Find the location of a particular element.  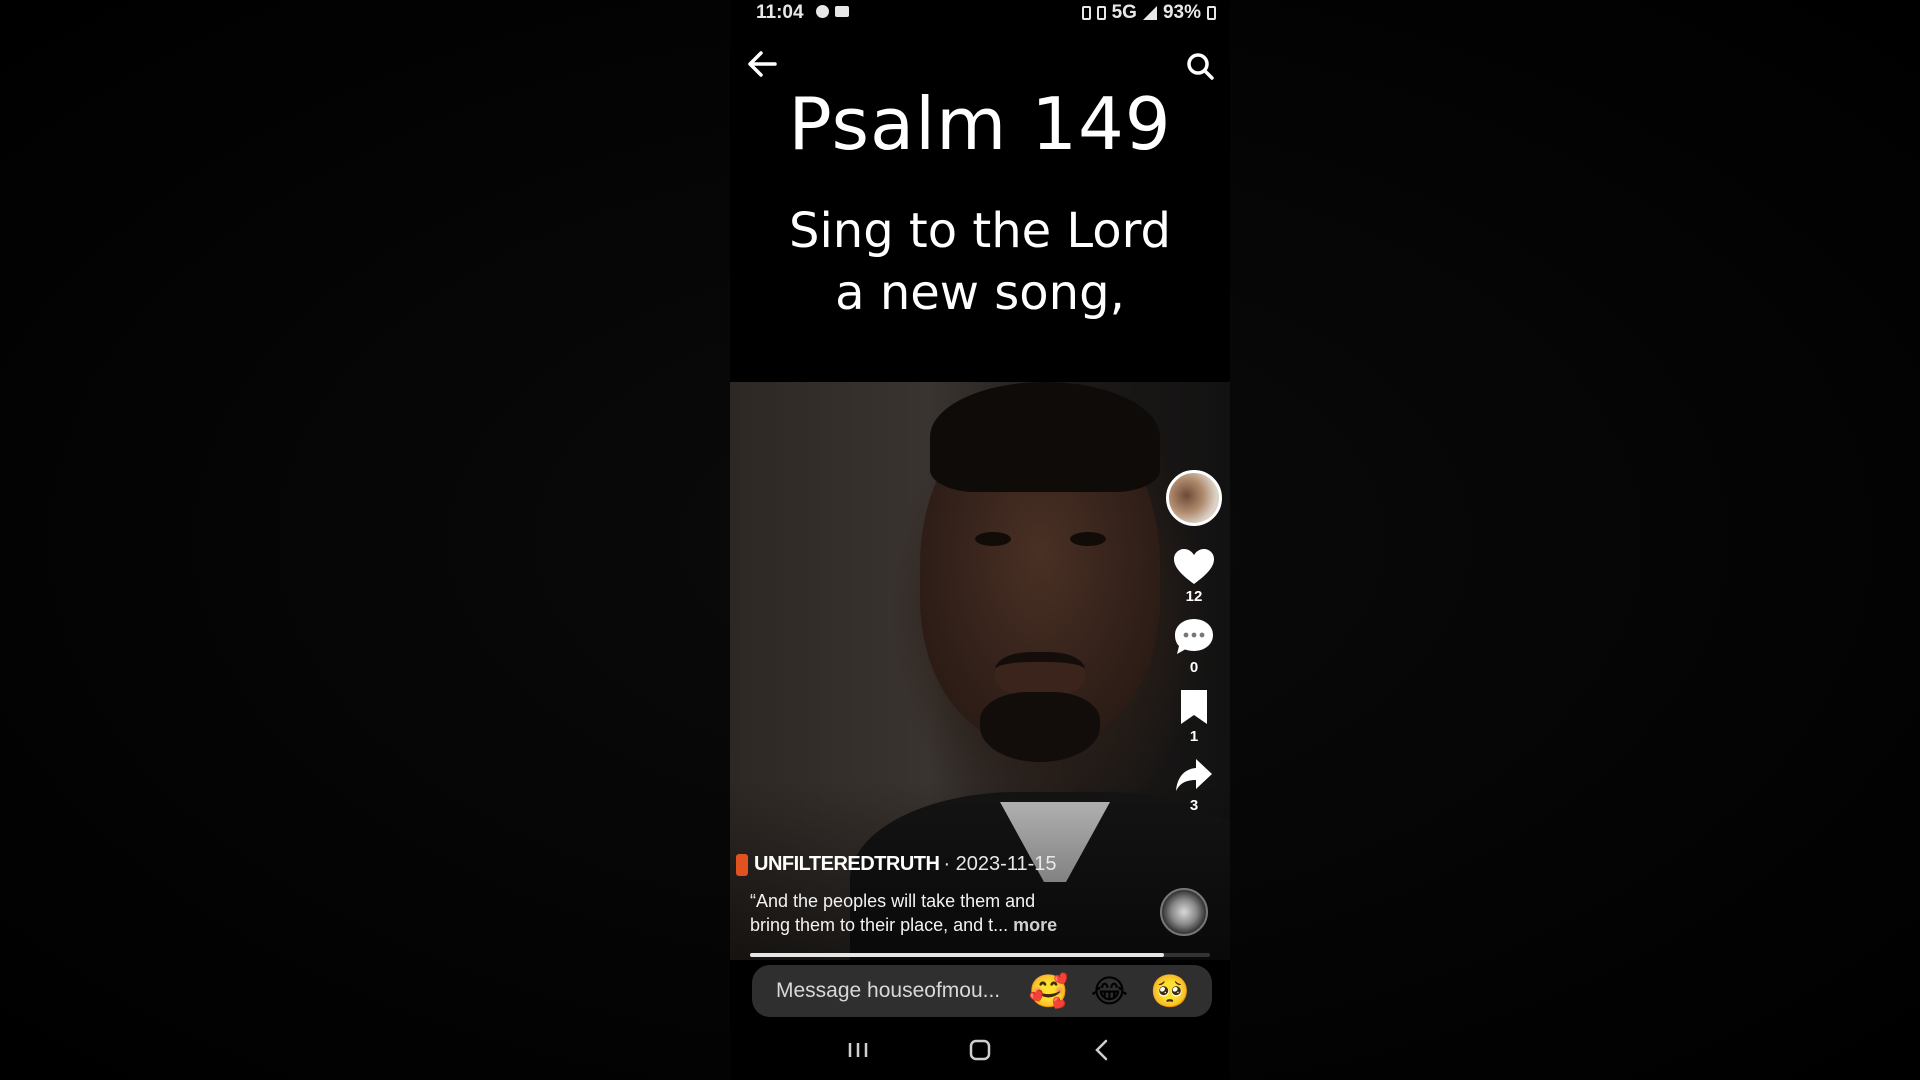

home-icon is located at coordinates (980, 1050).